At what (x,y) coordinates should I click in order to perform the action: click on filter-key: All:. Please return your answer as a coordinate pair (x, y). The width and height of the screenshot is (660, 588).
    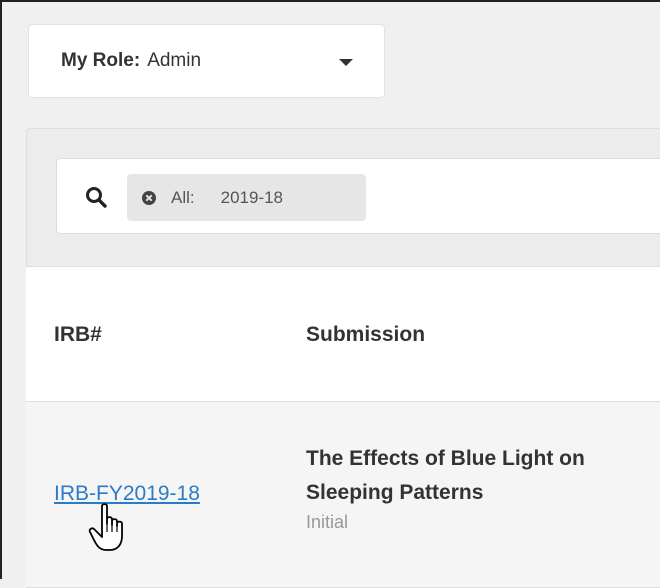
    Looking at the image, I should click on (183, 197).